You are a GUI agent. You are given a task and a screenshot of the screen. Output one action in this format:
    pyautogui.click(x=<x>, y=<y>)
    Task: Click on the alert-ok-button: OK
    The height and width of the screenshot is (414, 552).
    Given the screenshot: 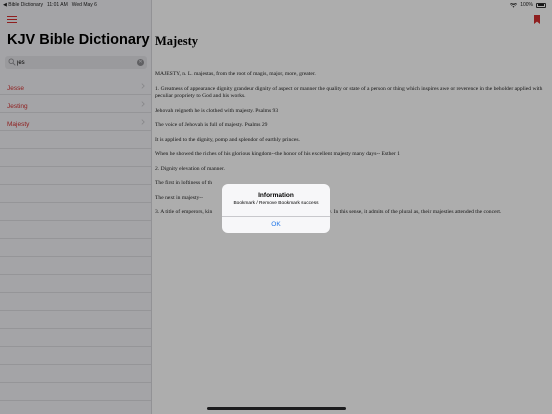 What is the action you would take?
    pyautogui.click(x=276, y=225)
    